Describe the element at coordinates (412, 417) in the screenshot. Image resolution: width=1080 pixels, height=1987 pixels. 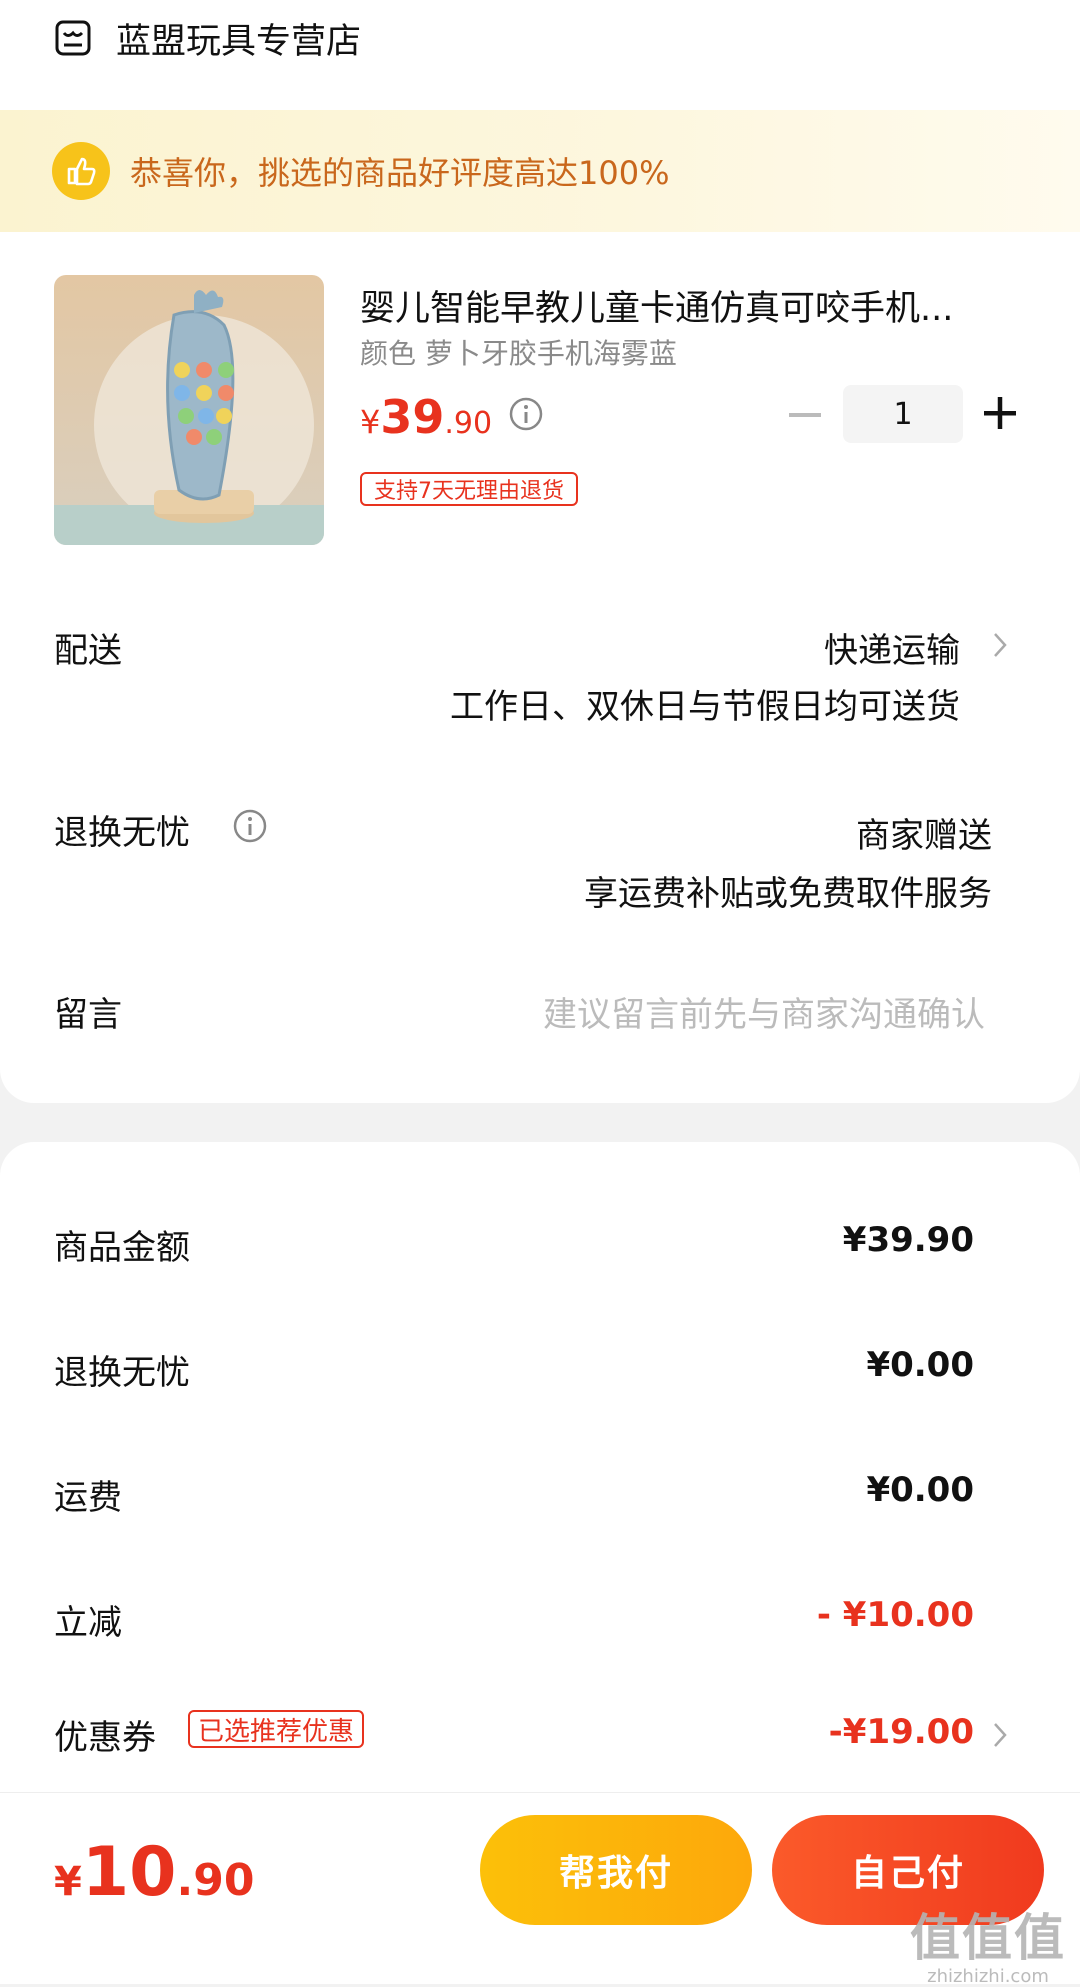
I see `price-integer: 39` at that location.